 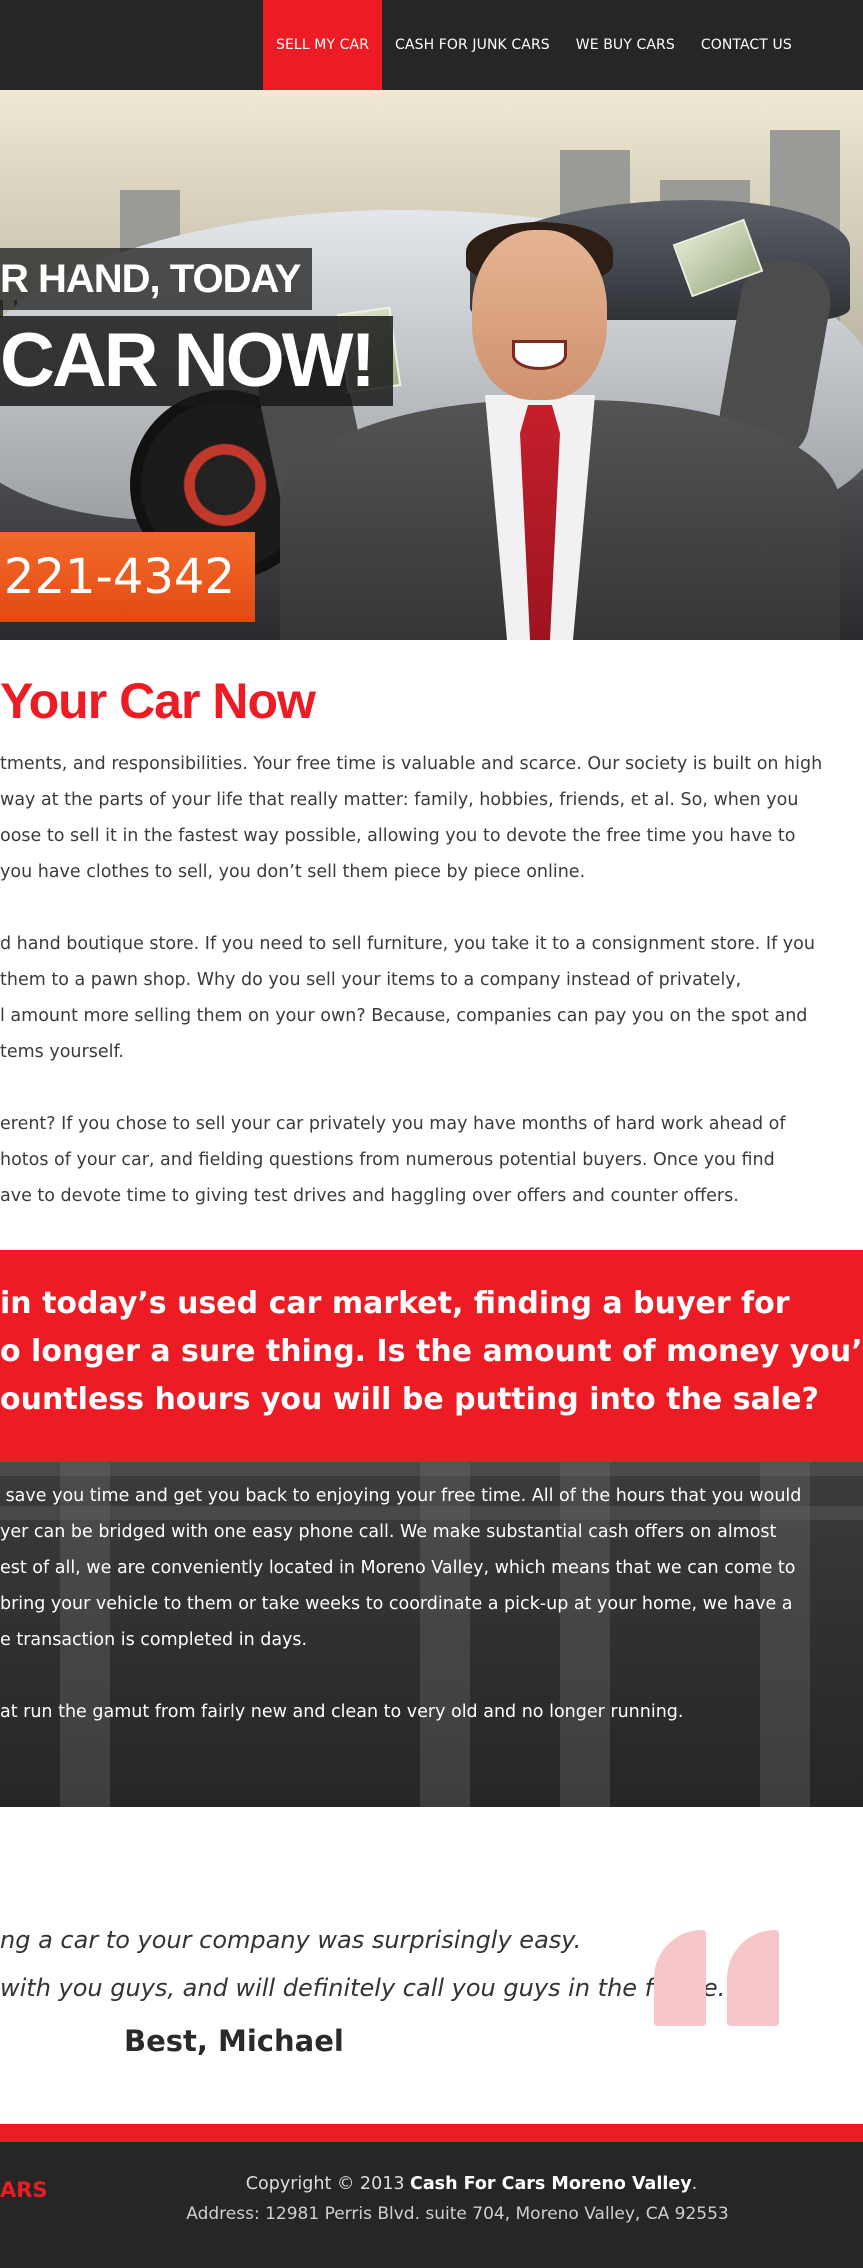 What do you see at coordinates (158, 701) in the screenshot?
I see `page-title: Your Car Now` at bounding box center [158, 701].